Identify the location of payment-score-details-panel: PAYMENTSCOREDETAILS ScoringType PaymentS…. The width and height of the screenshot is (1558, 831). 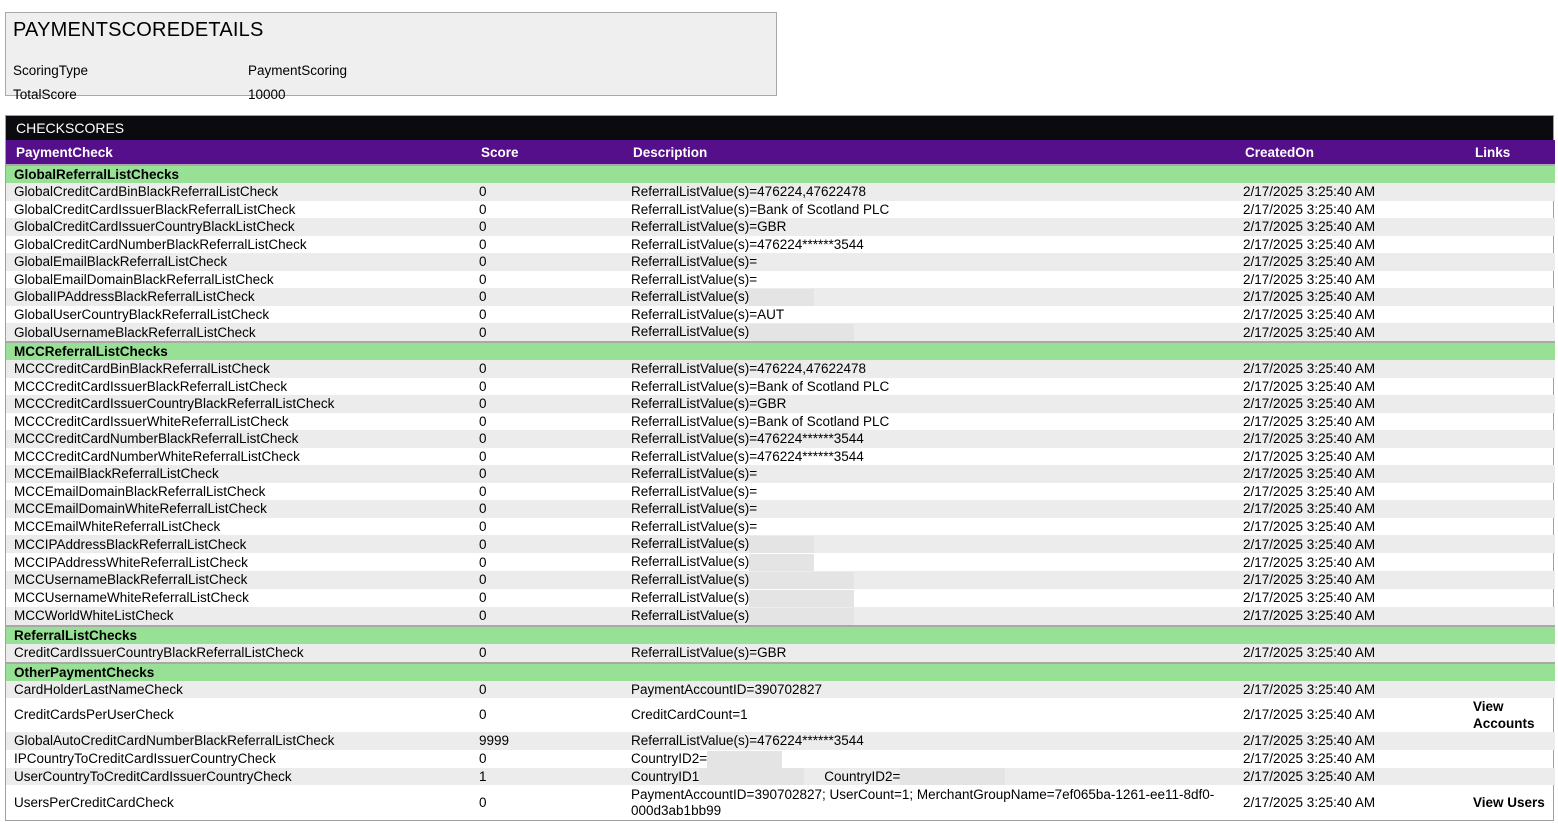
(391, 57).